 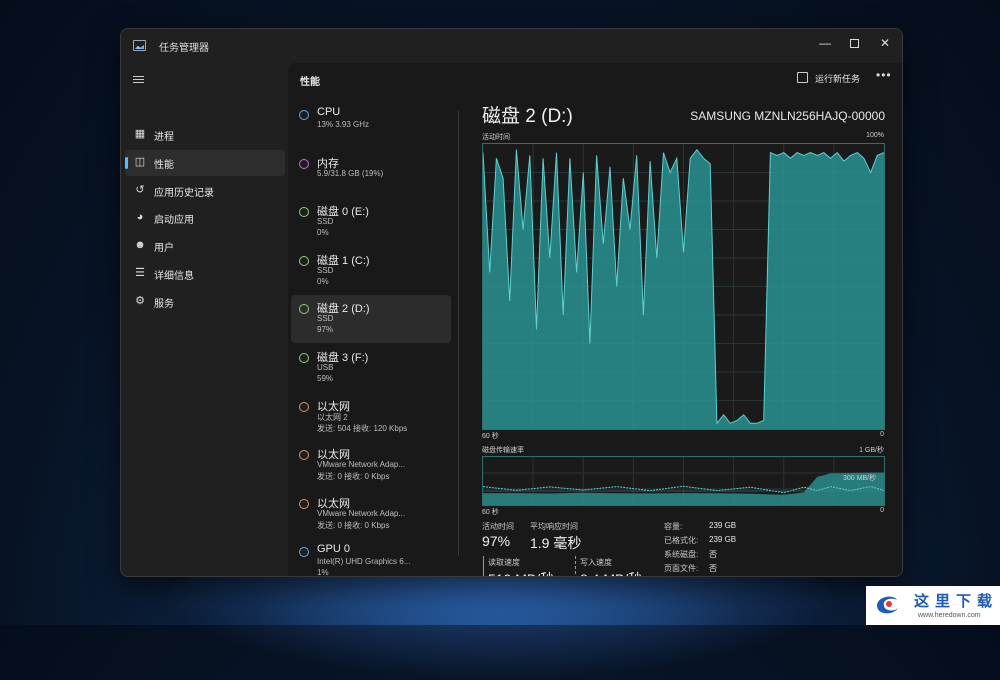 What do you see at coordinates (681, 540) in the screenshot?
I see `property-label: 已格式化:` at bounding box center [681, 540].